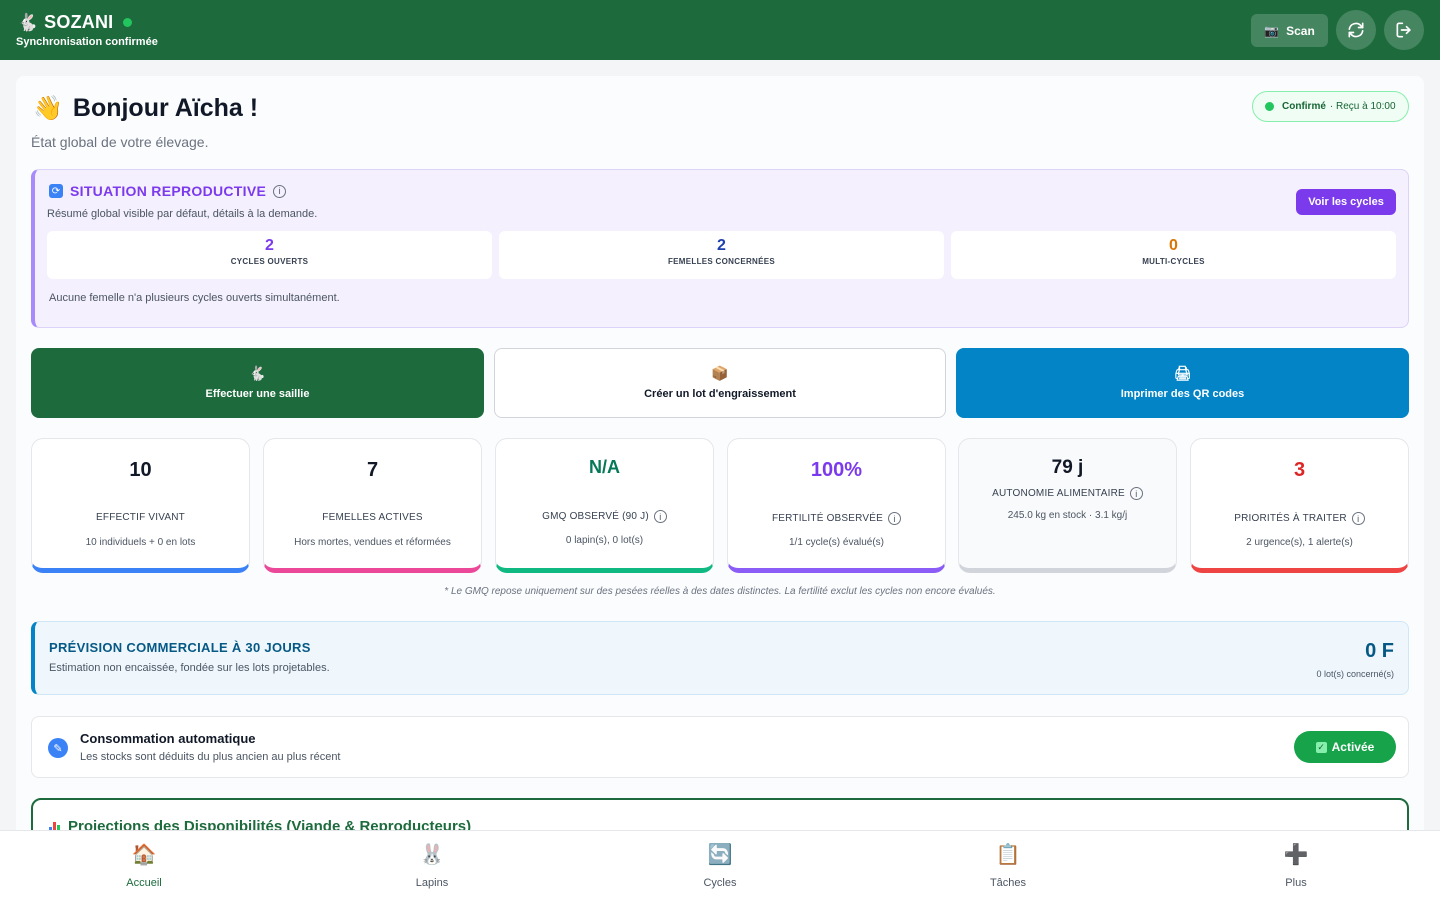  I want to click on scan-button: 📷 Scan, so click(1289, 30).